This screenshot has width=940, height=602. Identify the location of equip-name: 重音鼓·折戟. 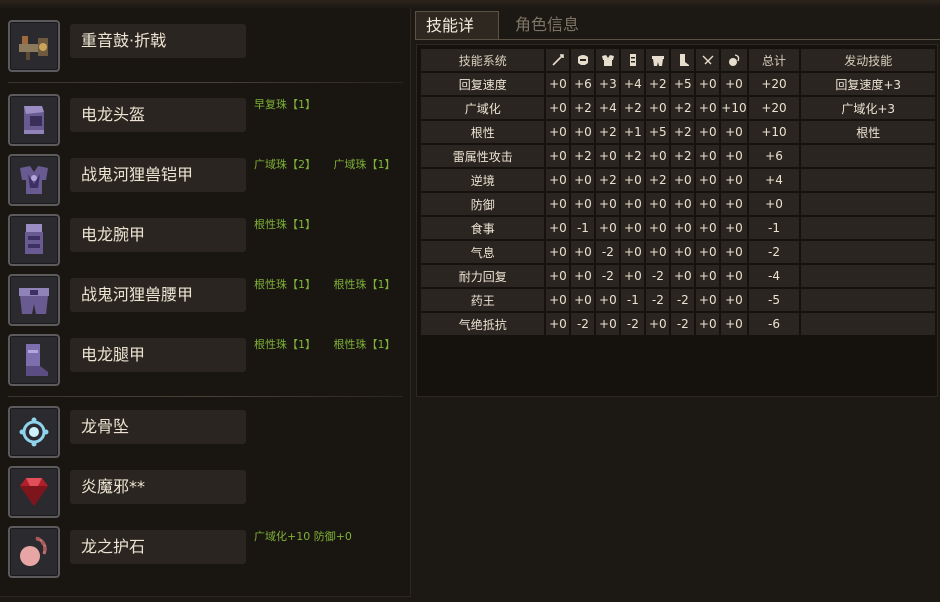
(158, 41).